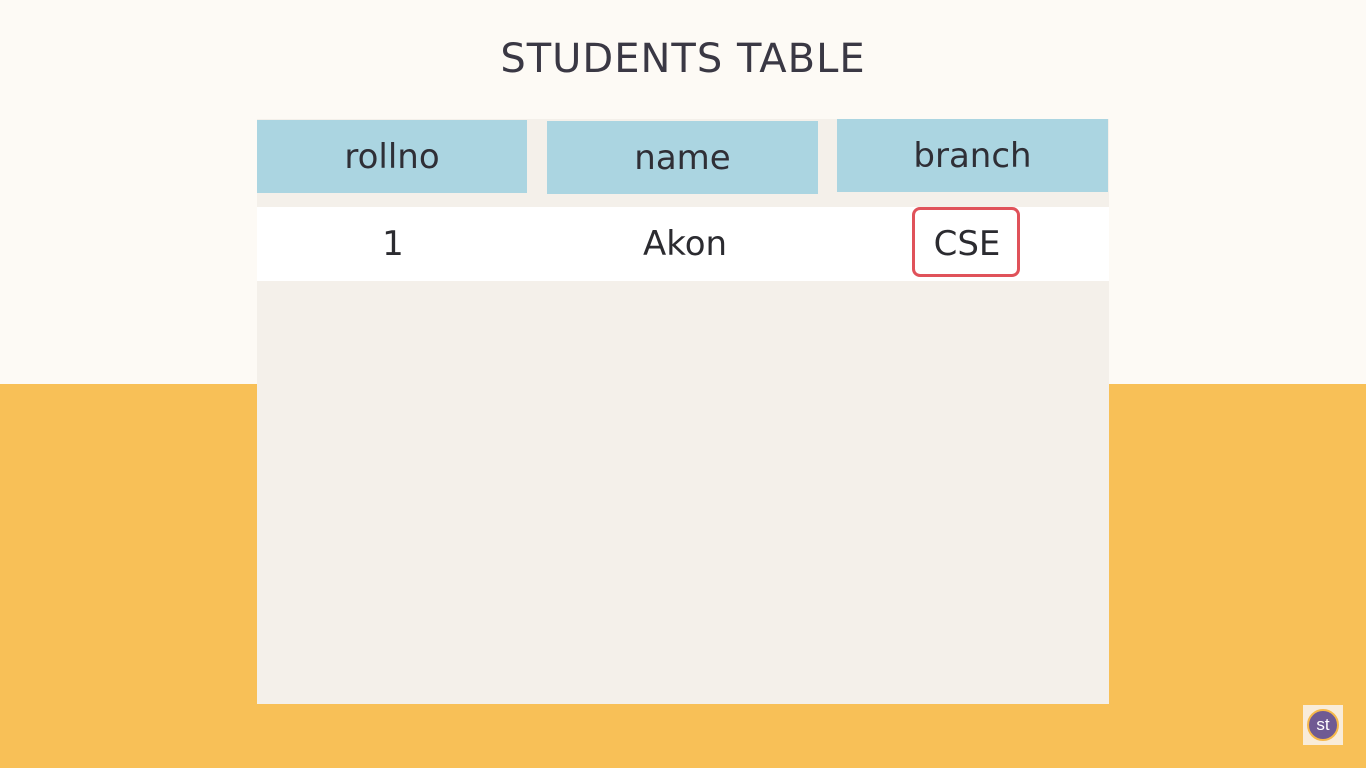 This screenshot has height=768, width=1366. Describe the element at coordinates (683, 59) in the screenshot. I see `page-title: STUDENTS TABLE` at that location.